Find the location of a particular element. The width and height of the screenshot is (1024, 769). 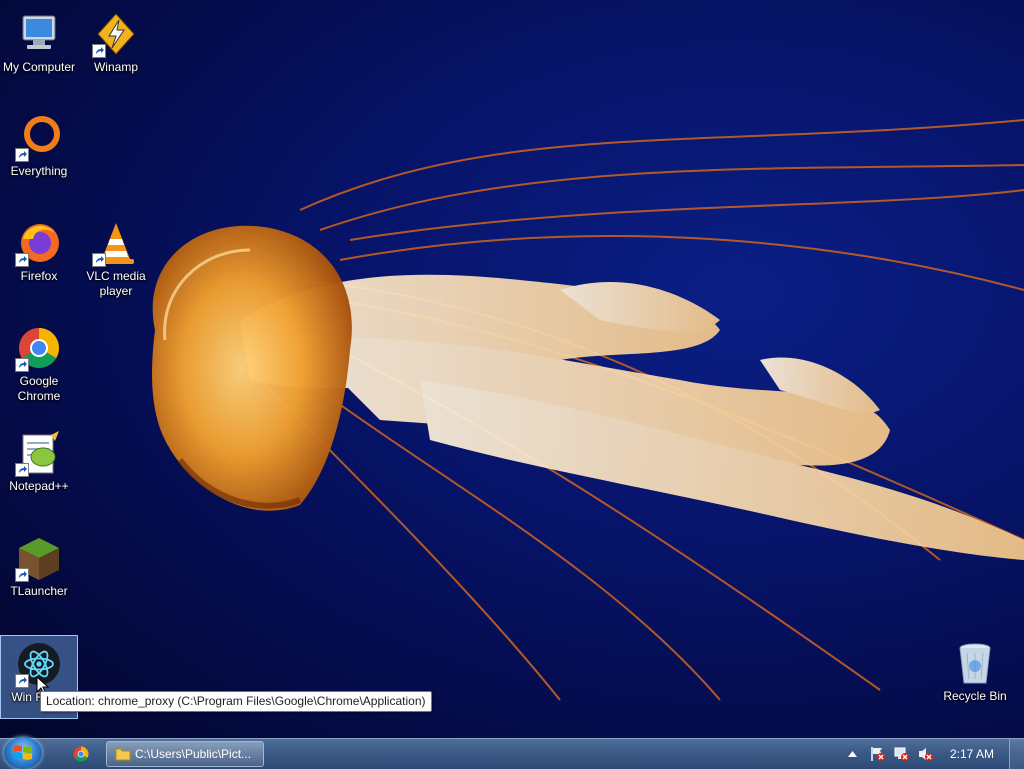

network-icon is located at coordinates (902, 754).